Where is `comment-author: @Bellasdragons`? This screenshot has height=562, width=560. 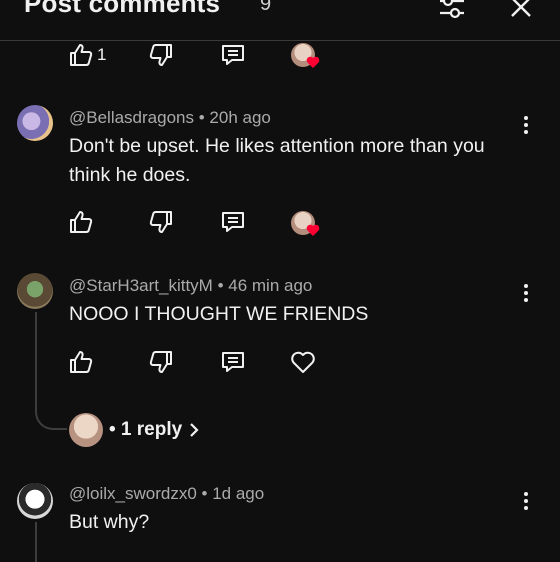
comment-author: @Bellasdragons is located at coordinates (131, 117).